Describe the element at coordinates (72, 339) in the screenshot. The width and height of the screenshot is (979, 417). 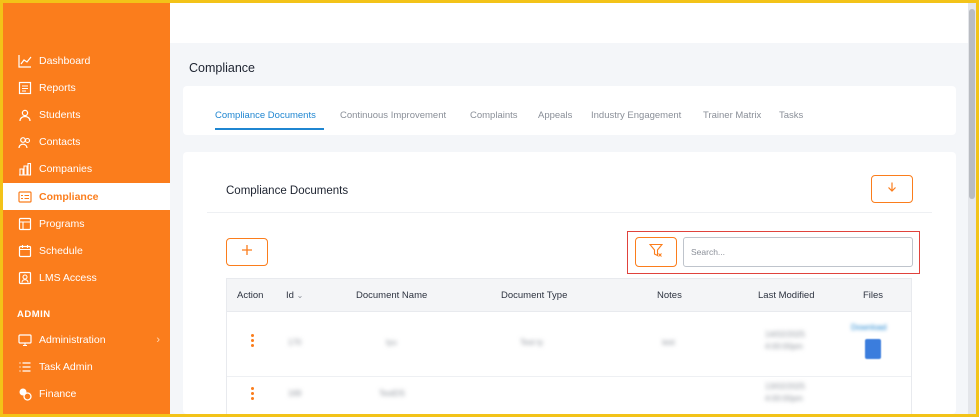
I see `sidebar-item-label: Administration` at that location.